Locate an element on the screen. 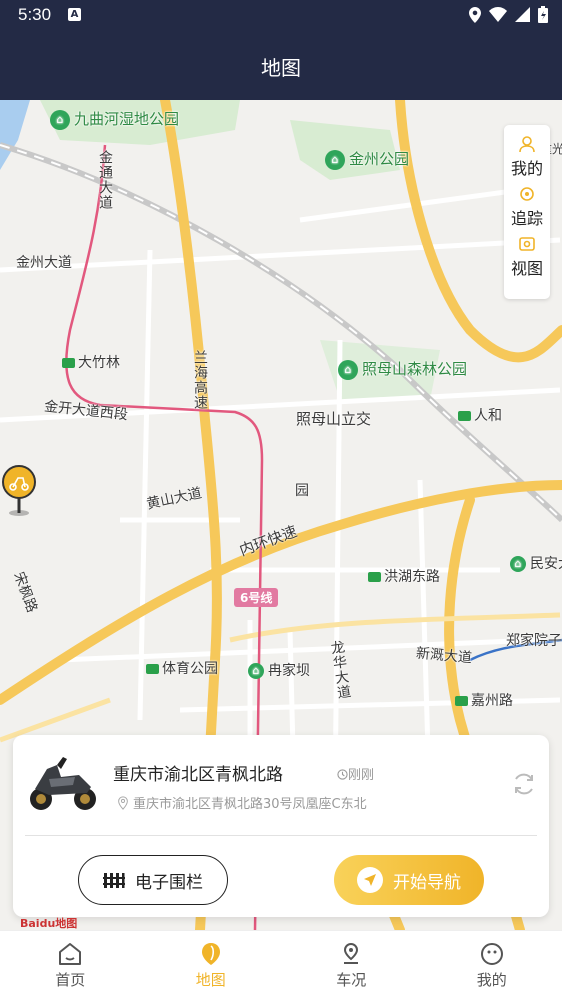  notification-a-icon: A is located at coordinates (74, 14).